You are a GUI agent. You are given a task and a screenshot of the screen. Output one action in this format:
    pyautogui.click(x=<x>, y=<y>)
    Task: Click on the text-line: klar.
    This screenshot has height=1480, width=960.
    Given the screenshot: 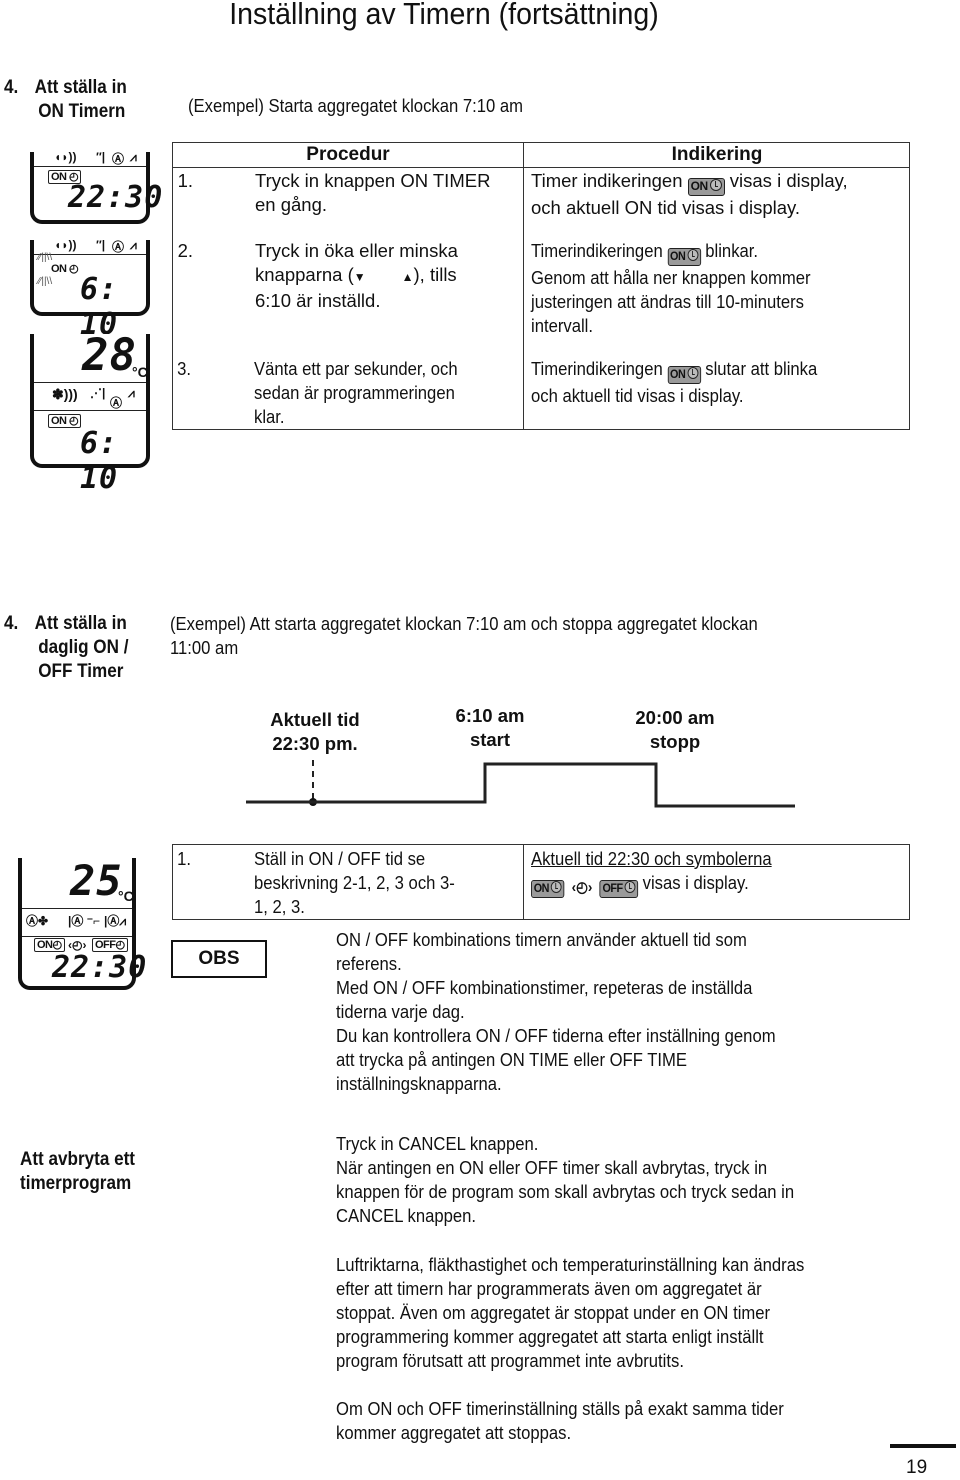 What is the action you would take?
    pyautogui.click(x=269, y=416)
    